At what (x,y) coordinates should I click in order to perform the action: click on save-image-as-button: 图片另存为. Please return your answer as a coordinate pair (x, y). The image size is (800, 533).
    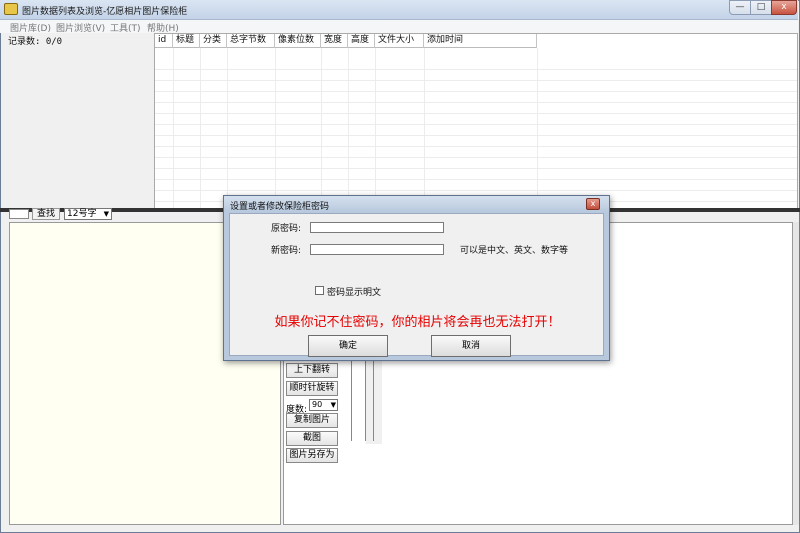
    Looking at the image, I should click on (312, 455).